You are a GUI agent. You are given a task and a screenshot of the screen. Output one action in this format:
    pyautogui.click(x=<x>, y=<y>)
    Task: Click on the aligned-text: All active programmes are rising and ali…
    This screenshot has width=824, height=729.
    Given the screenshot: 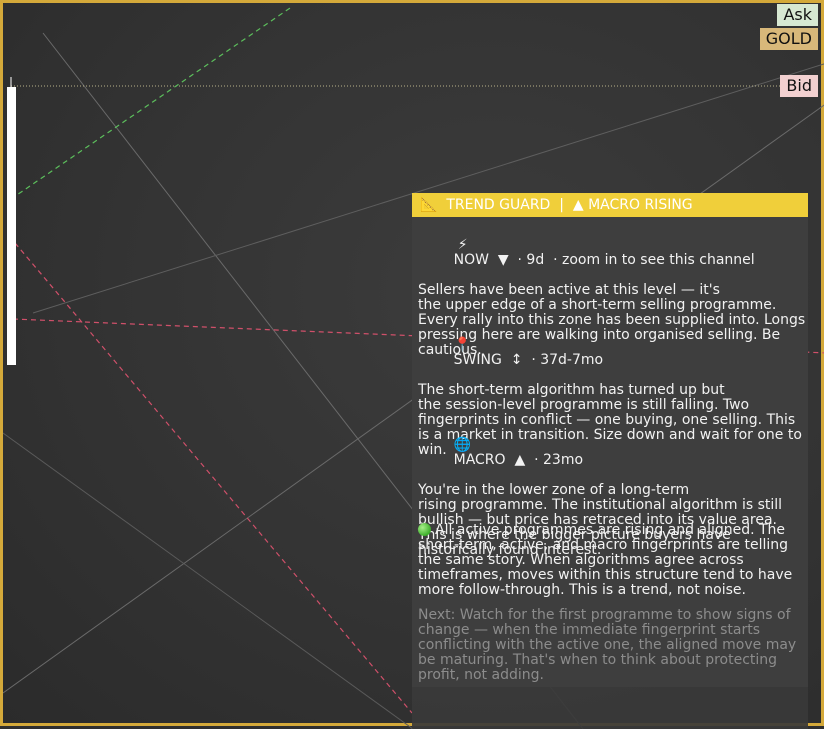 What is the action you would take?
    pyautogui.click(x=605, y=560)
    